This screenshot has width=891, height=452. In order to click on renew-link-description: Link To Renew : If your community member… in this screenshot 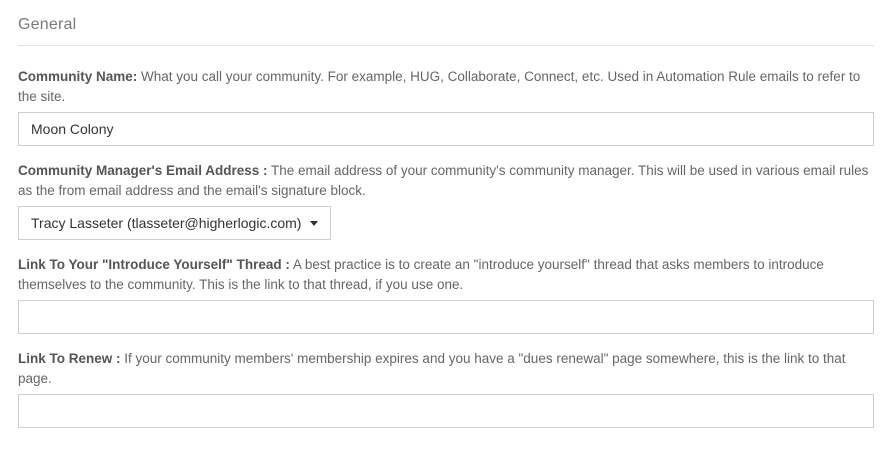, I will do `click(446, 369)`.